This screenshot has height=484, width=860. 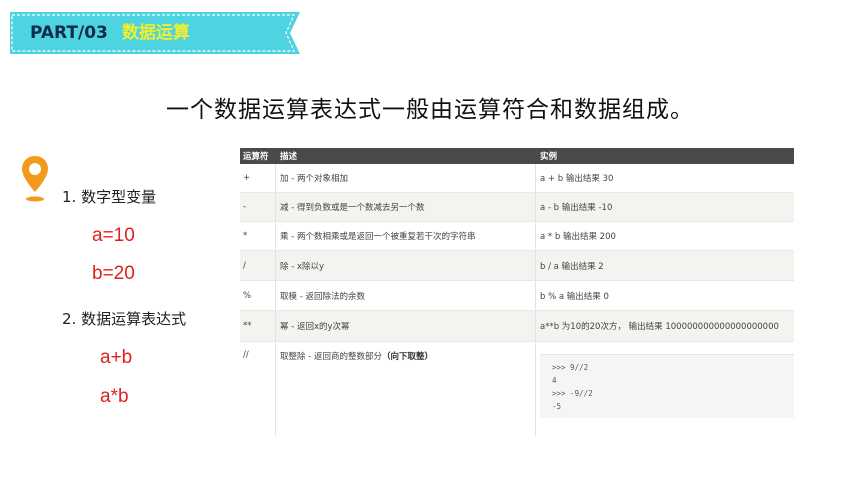 What do you see at coordinates (667, 386) in the screenshot?
I see `code-example: >>> 9//2 4 >>> -9//2 -5` at bounding box center [667, 386].